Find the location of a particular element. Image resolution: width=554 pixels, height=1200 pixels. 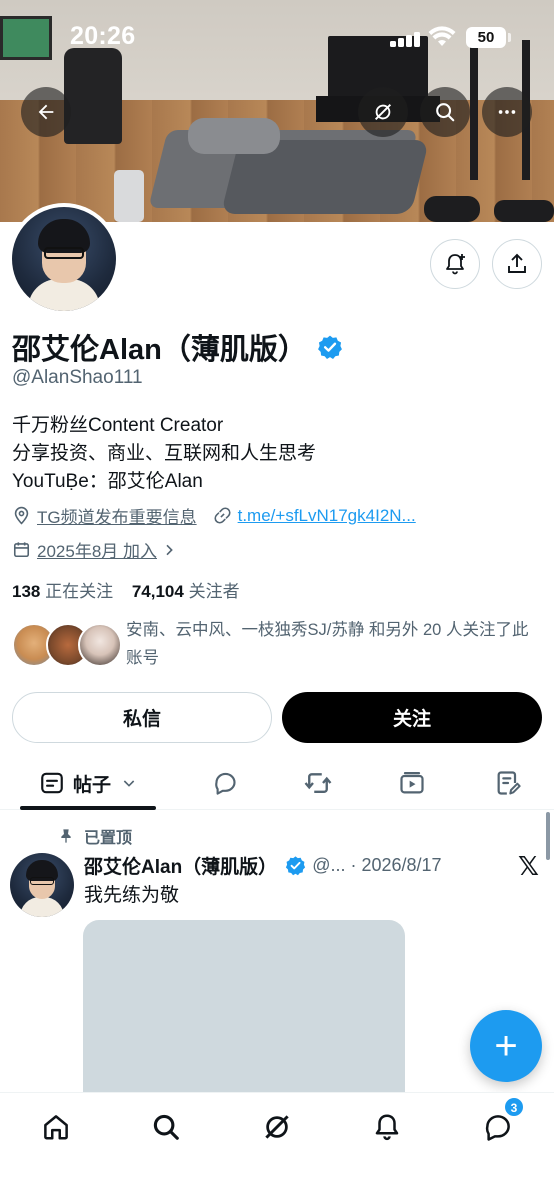

grok-button is located at coordinates (383, 112).